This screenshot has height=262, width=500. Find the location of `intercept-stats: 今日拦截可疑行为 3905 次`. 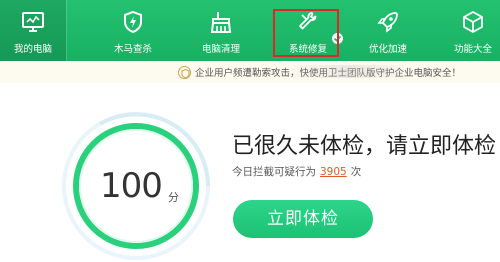

intercept-stats: 今日拦截可疑行为 3905 次 is located at coordinates (296, 171).